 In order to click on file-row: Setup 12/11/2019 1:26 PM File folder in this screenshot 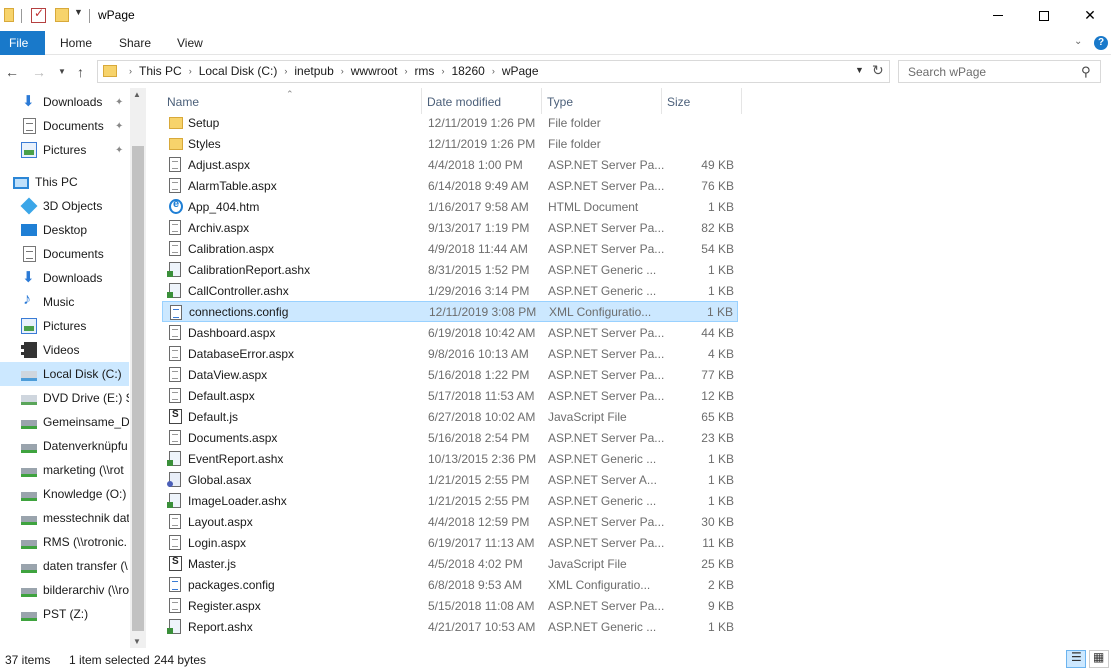, I will do `click(450, 122)`.